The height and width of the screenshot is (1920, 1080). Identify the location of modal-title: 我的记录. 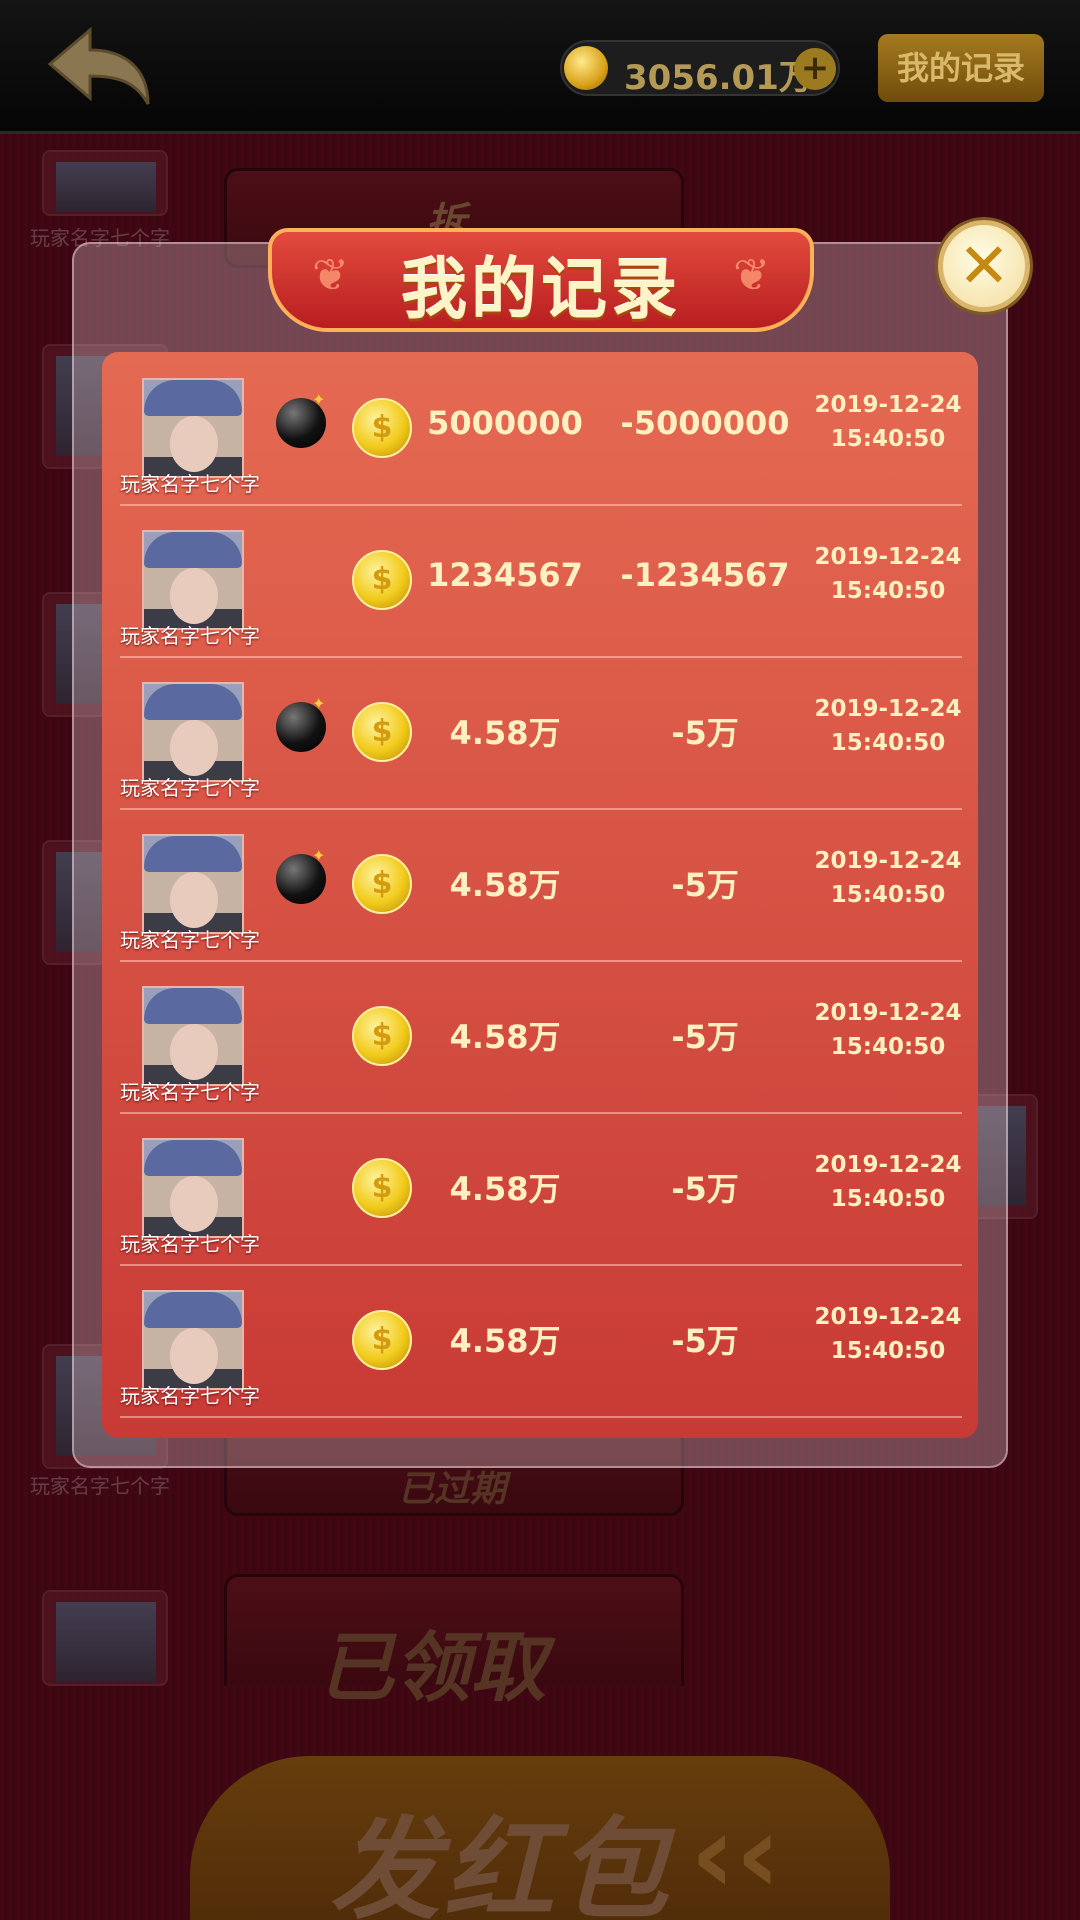
(541, 289).